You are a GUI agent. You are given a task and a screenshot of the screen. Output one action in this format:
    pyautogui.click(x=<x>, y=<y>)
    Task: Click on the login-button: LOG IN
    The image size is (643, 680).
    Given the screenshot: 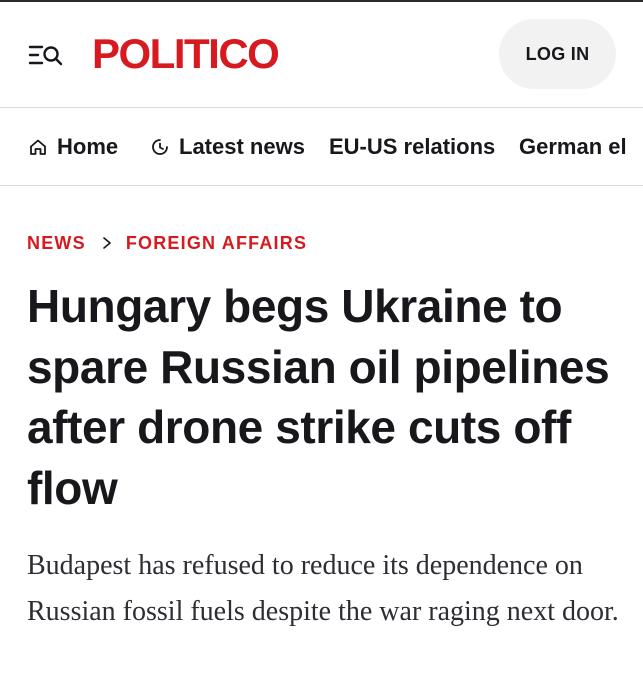 What is the action you would take?
    pyautogui.click(x=557, y=54)
    